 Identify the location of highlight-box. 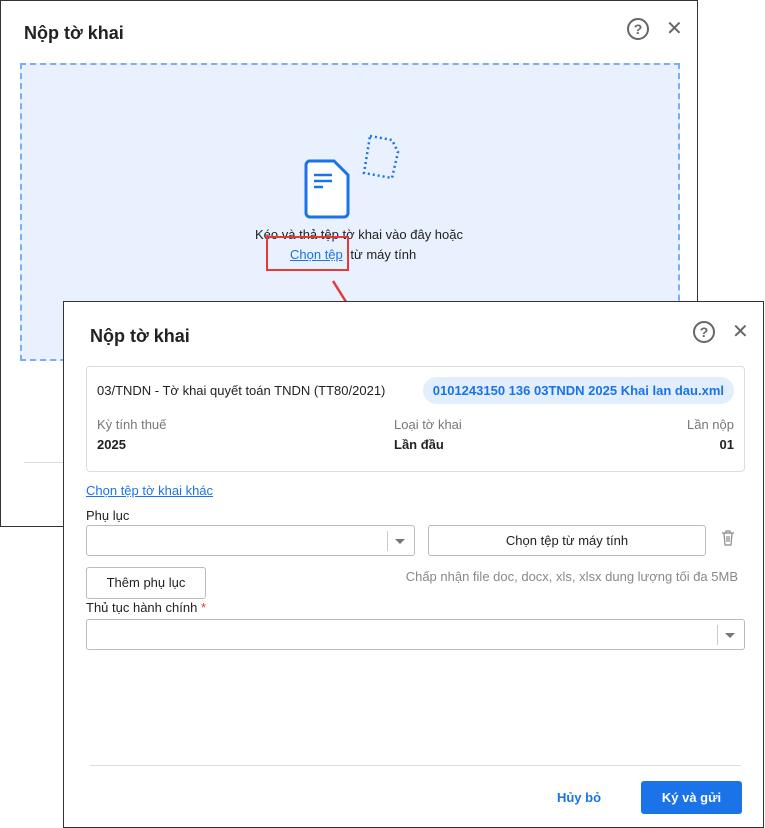
(307, 253).